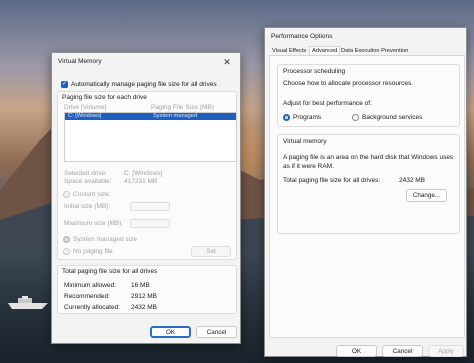  I want to click on close-icon: ✕, so click(227, 62).